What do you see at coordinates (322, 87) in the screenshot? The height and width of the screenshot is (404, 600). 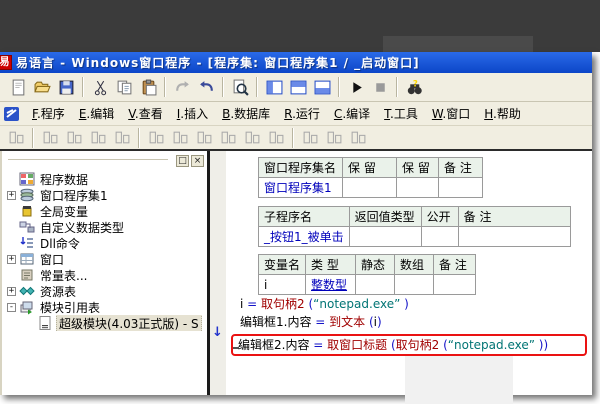 I see `layout-bottom-icon` at bounding box center [322, 87].